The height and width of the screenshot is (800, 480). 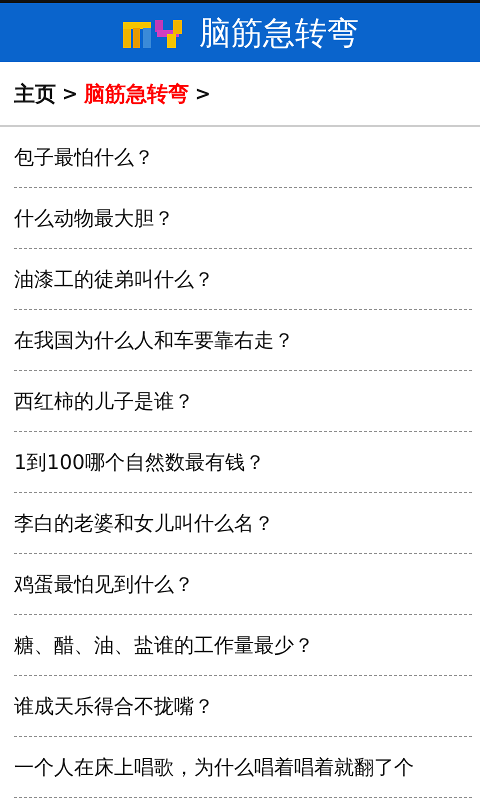 What do you see at coordinates (104, 584) in the screenshot?
I see `question-link: 鸡蛋最怕见到什么？` at bounding box center [104, 584].